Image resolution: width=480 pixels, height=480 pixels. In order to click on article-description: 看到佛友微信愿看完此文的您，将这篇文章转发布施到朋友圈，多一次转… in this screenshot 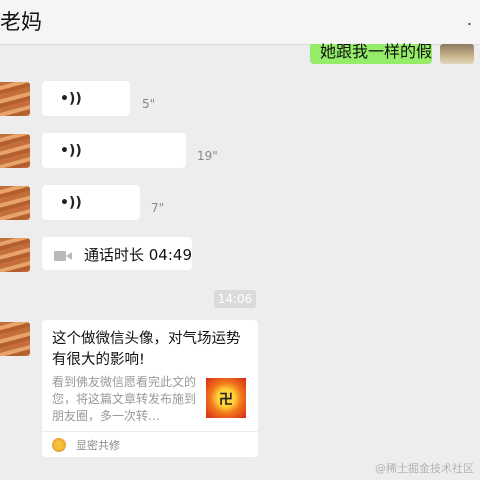, I will do `click(124, 399)`.